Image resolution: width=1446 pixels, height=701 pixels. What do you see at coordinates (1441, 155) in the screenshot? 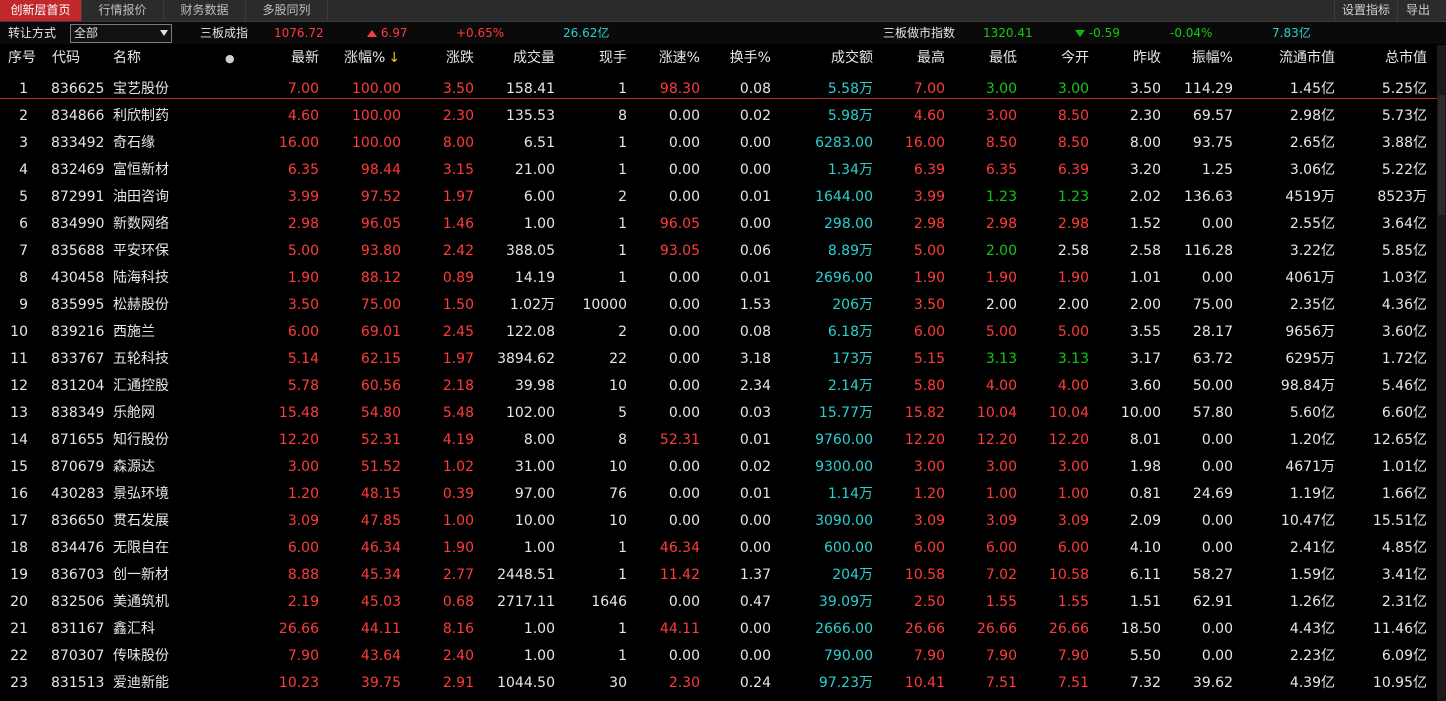
I see `scrollbar-thumb` at bounding box center [1441, 155].